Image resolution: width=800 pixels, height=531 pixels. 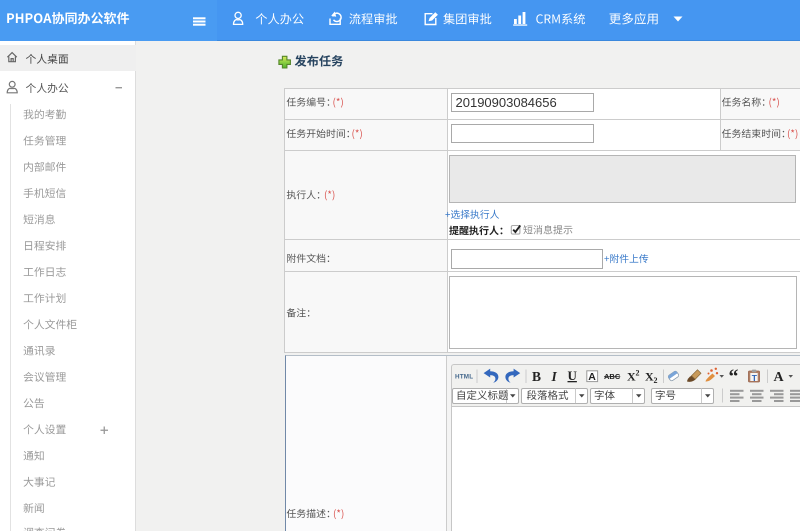 What do you see at coordinates (612, 376) in the screenshot?
I see `svg-text: ABC` at bounding box center [612, 376].